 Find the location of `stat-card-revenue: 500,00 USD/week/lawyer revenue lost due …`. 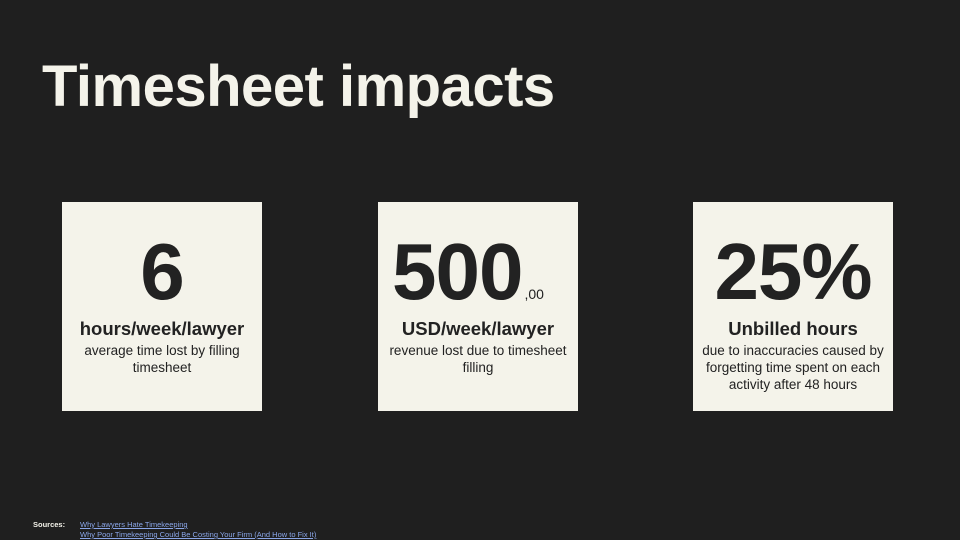

stat-card-revenue: 500,00 USD/week/lawyer revenue lost due … is located at coordinates (478, 306).